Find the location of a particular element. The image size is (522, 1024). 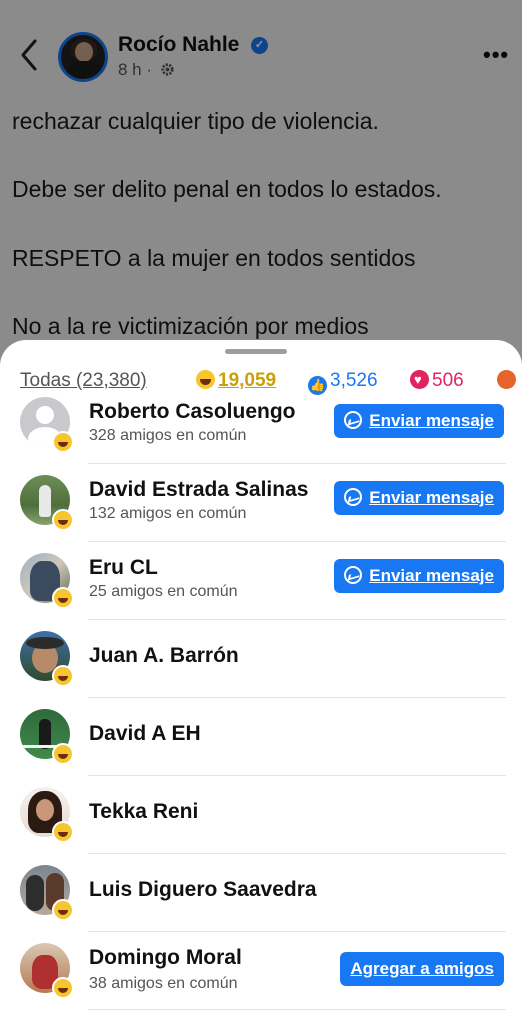

person-name: Tekka Reni is located at coordinates (143, 812).